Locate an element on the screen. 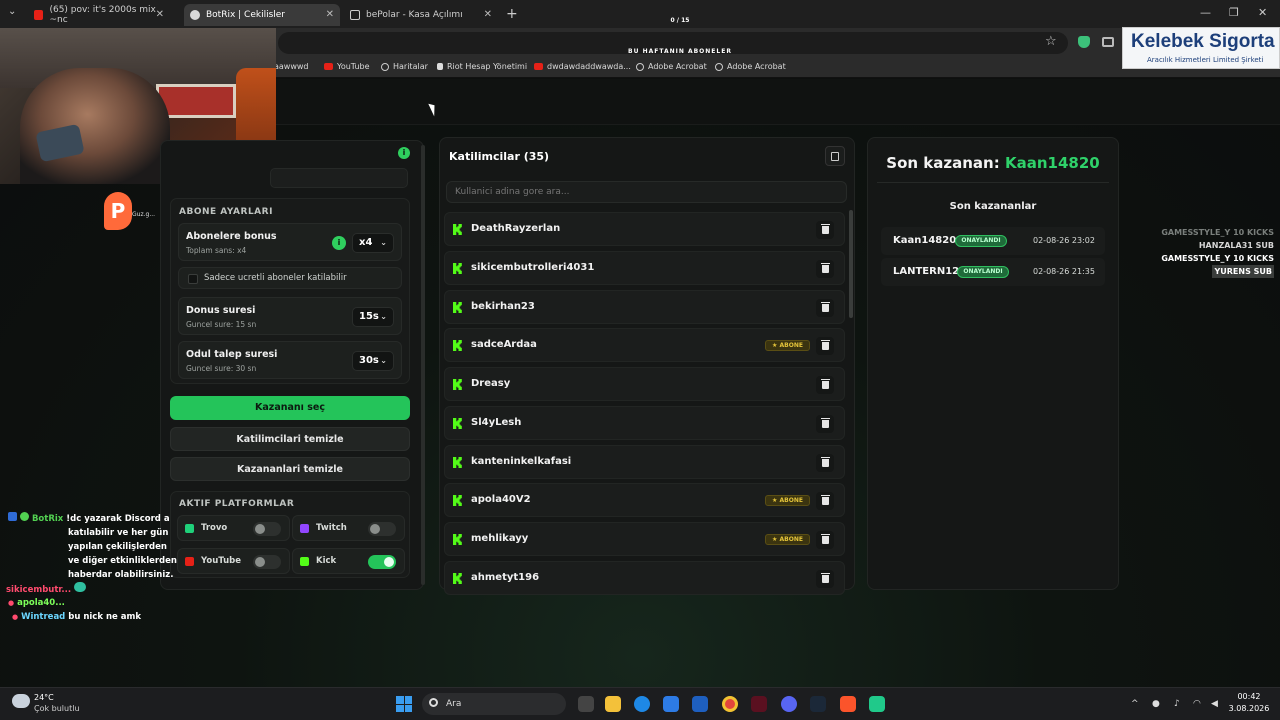 This screenshot has height=720, width=1280. bookmark-item: Riot Hesap Yönetimi is located at coordinates (482, 66).